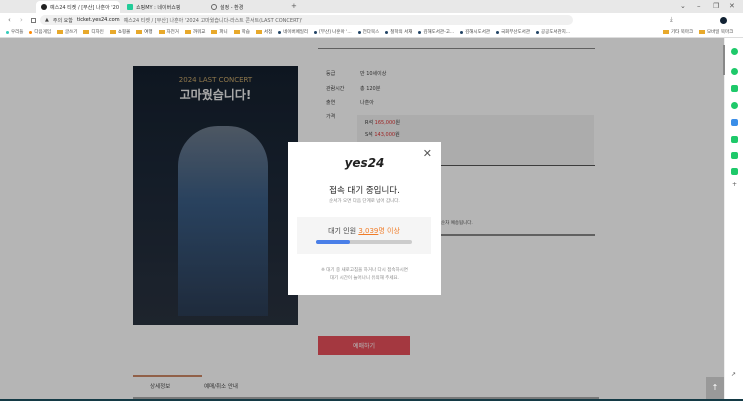  I want to click on warning-icon: ▲, so click(47, 20).